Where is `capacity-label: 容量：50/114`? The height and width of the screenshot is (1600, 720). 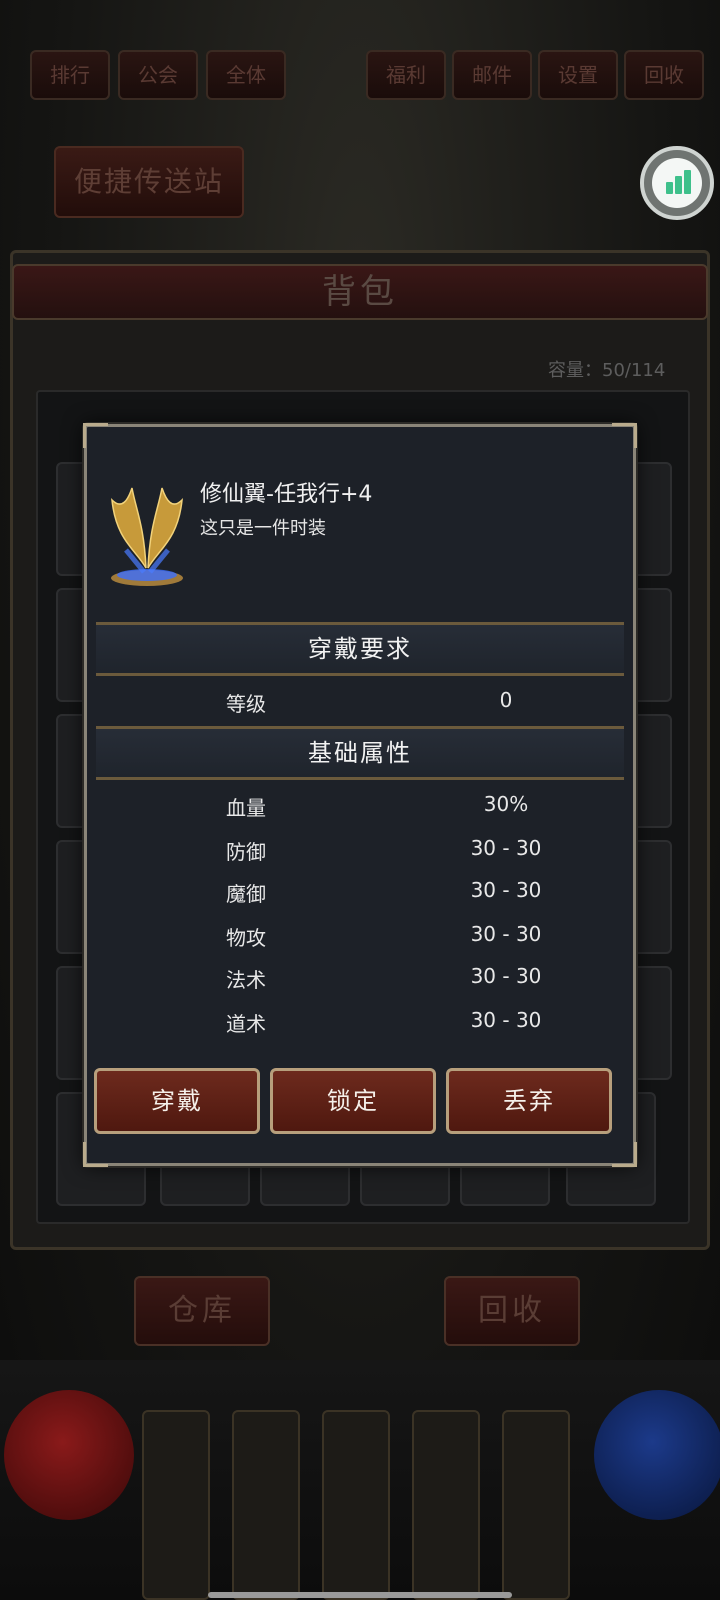 capacity-label: 容量：50/114 is located at coordinates (607, 370).